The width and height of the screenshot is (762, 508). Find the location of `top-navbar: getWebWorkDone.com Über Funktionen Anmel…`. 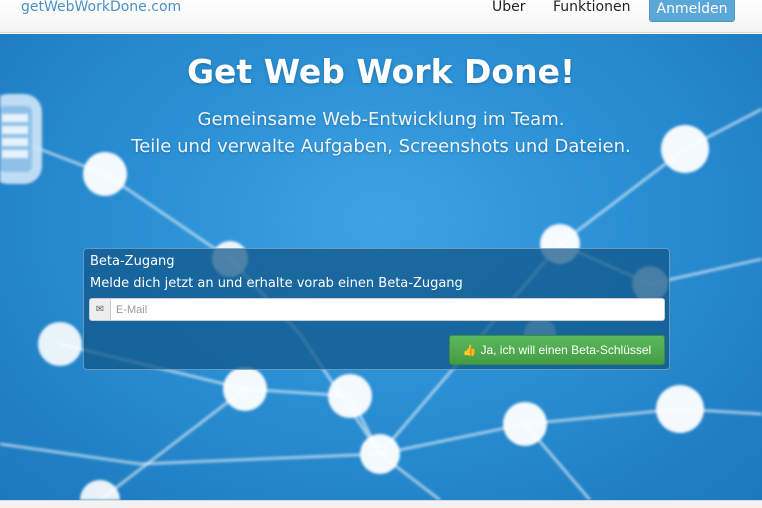

top-navbar: getWebWorkDone.com Über Funktionen Anmel… is located at coordinates (381, 16).